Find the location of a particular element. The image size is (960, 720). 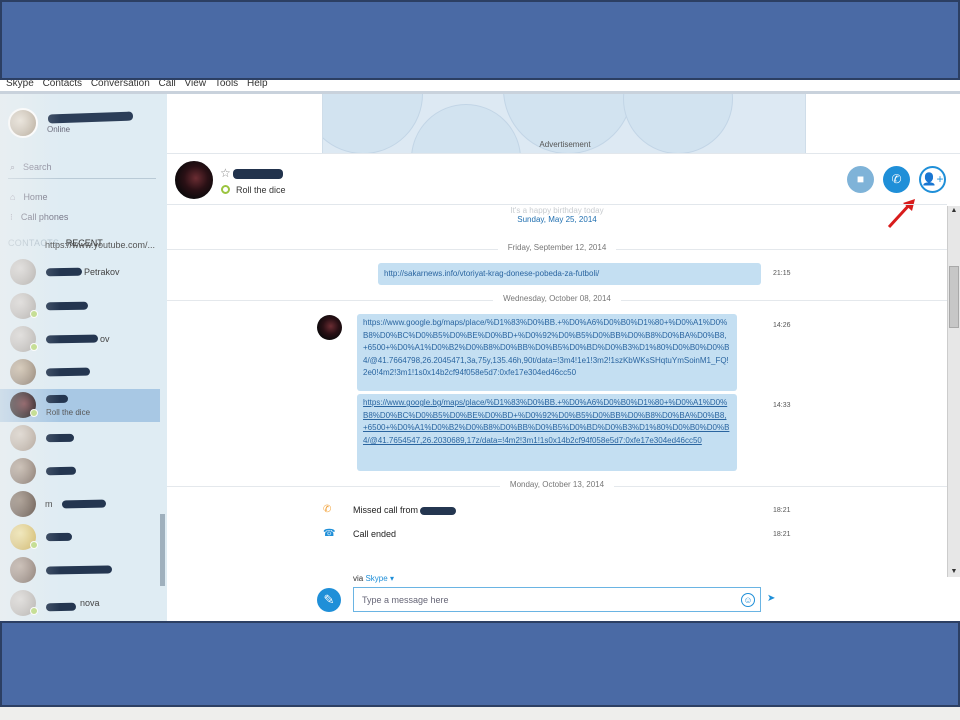

add-people-button: 👤+ is located at coordinates (932, 179).